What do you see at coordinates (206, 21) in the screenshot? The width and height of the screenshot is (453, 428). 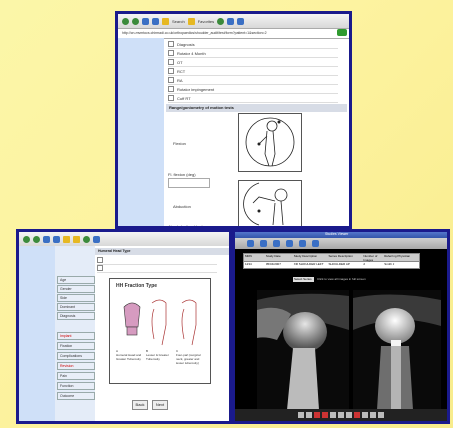 I see `favorites-label: Favorites` at bounding box center [206, 21].